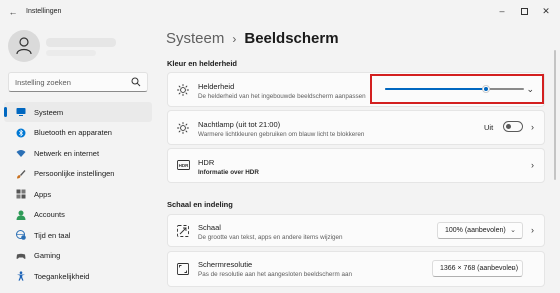 The image size is (560, 293). Describe the element at coordinates (457, 89) in the screenshot. I see `highlight-annotation-box` at that location.